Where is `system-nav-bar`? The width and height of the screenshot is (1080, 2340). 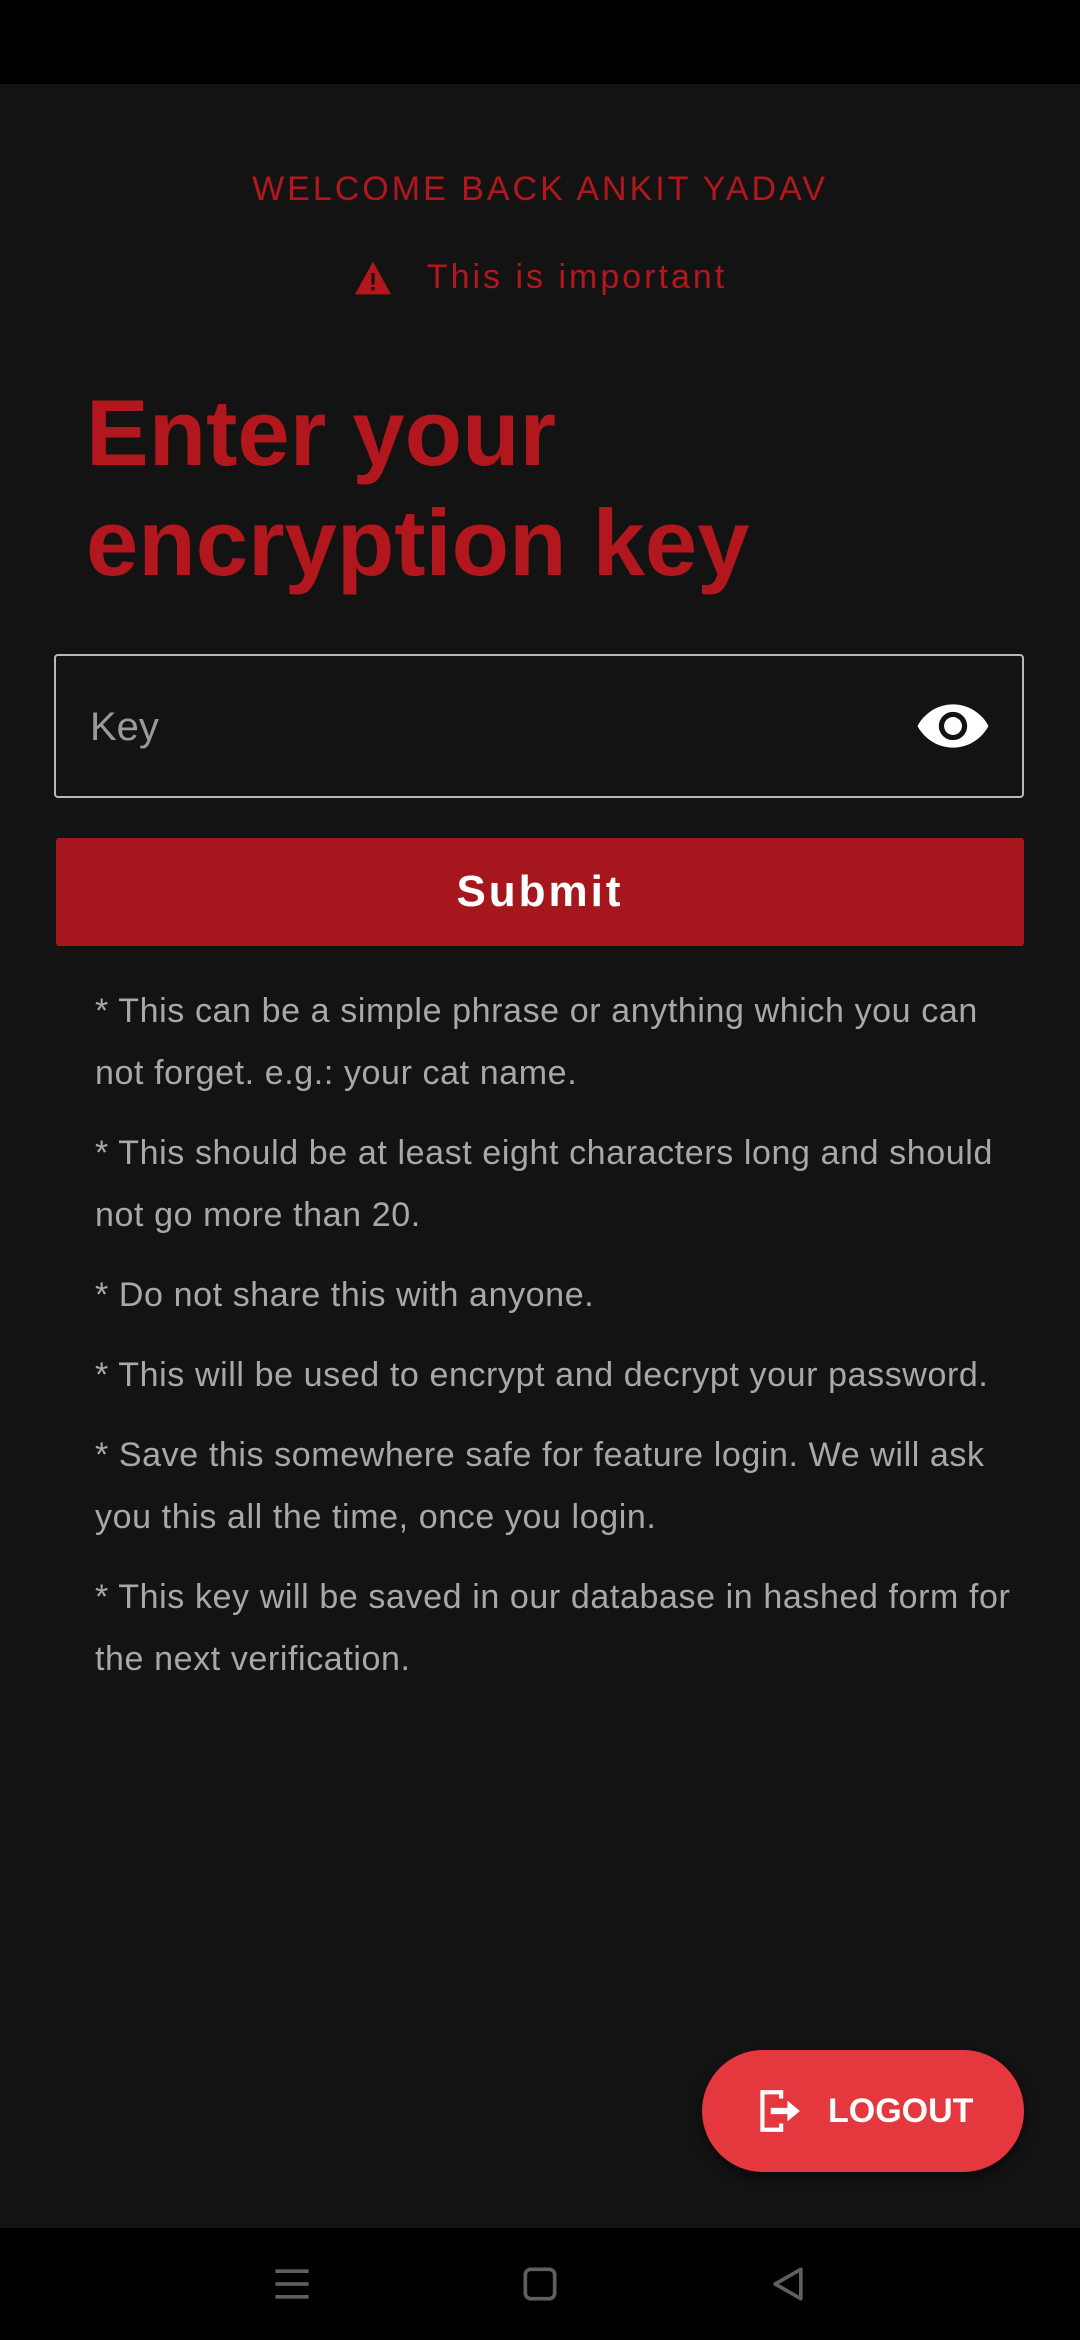 system-nav-bar is located at coordinates (540, 2284).